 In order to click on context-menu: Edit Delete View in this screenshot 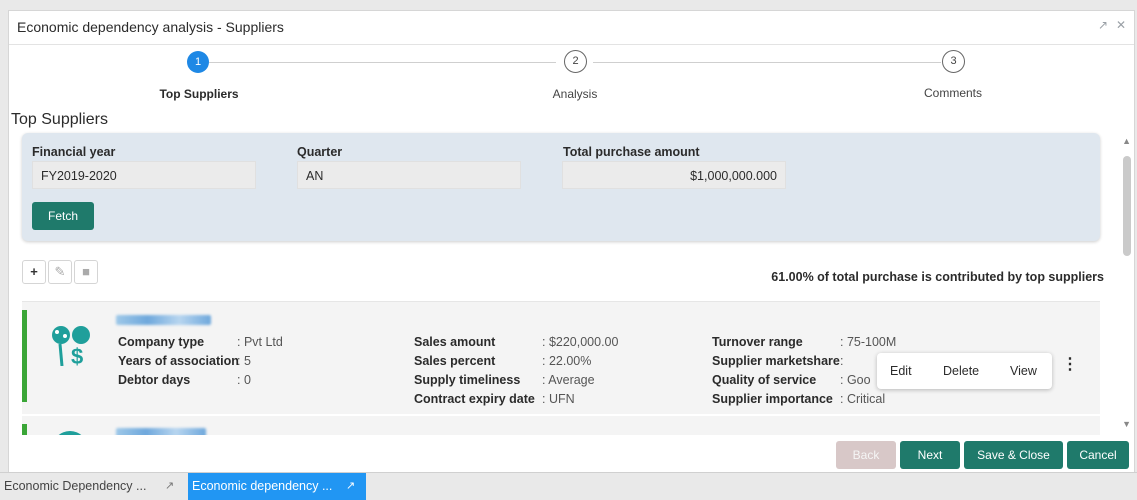, I will do `click(964, 371)`.